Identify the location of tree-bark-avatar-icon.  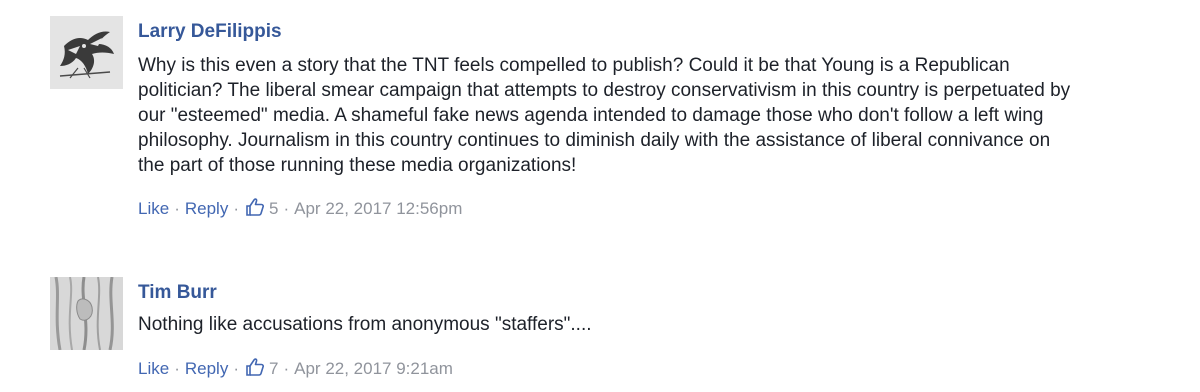
(86, 313).